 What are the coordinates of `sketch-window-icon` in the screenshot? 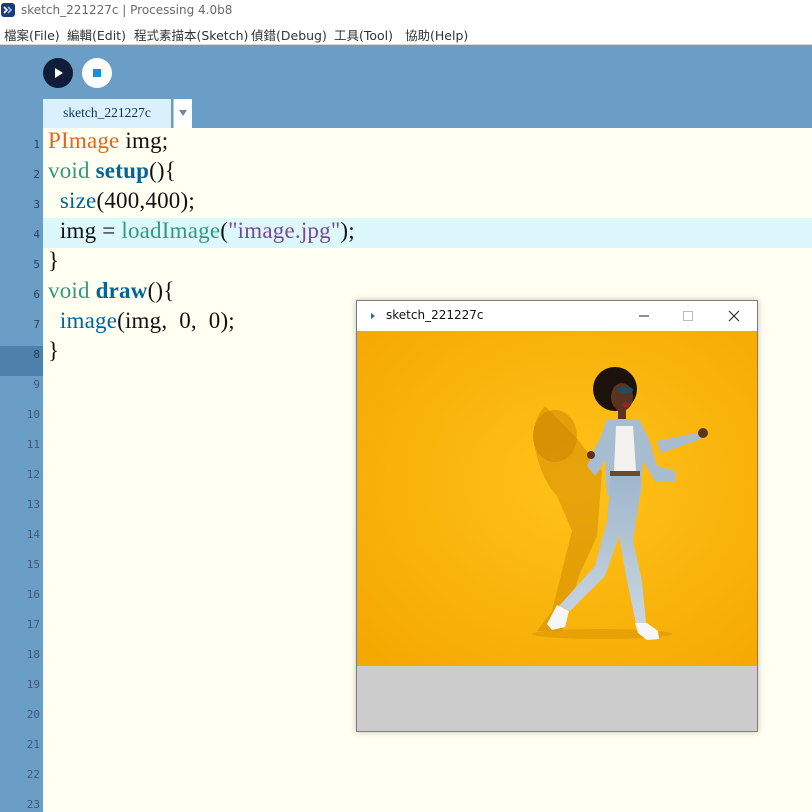 It's located at (373, 316).